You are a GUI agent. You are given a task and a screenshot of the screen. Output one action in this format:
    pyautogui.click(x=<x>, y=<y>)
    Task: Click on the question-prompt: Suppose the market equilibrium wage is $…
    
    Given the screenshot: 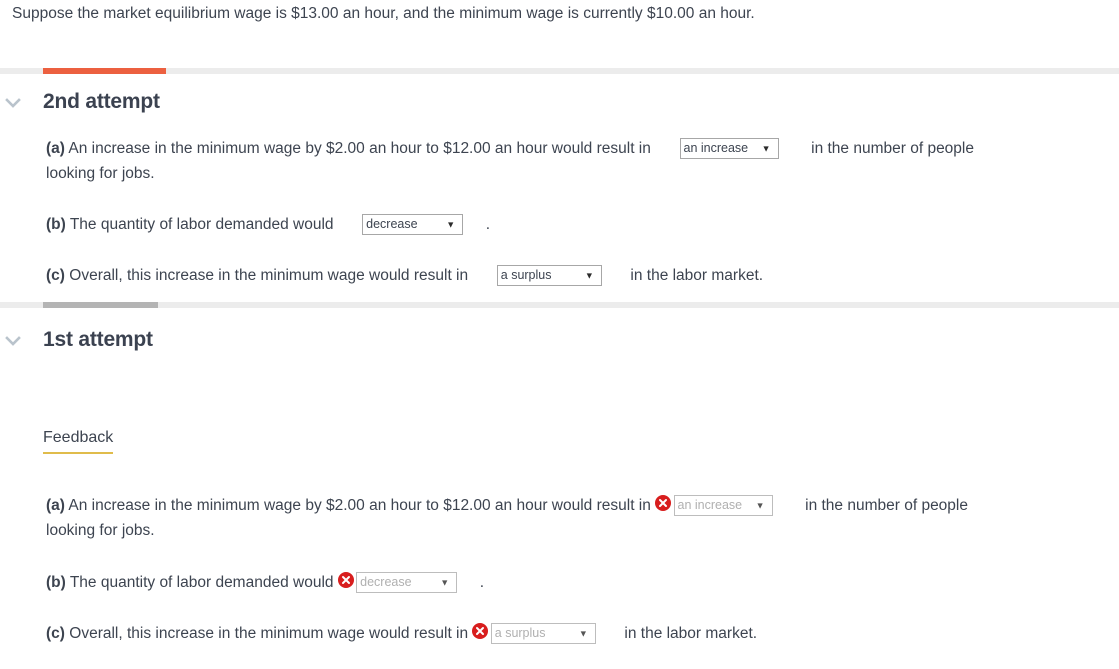 What is the action you would take?
    pyautogui.click(x=383, y=13)
    